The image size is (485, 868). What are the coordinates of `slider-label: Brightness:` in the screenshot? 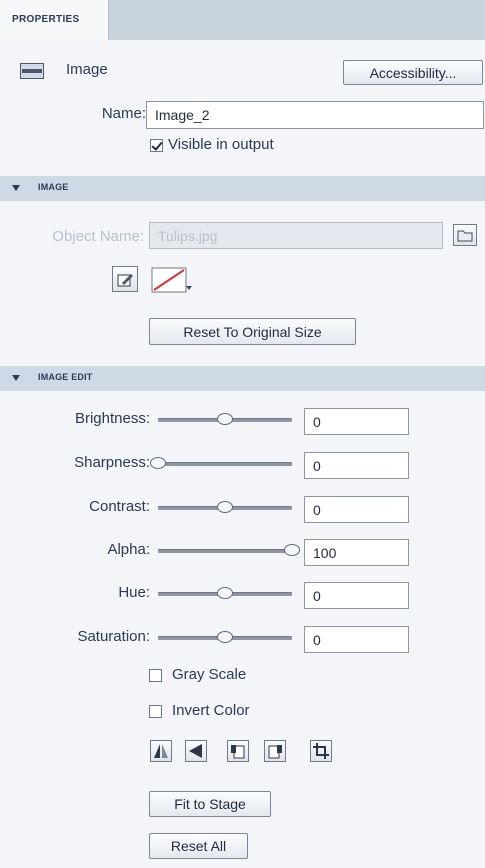 It's located at (112, 418).